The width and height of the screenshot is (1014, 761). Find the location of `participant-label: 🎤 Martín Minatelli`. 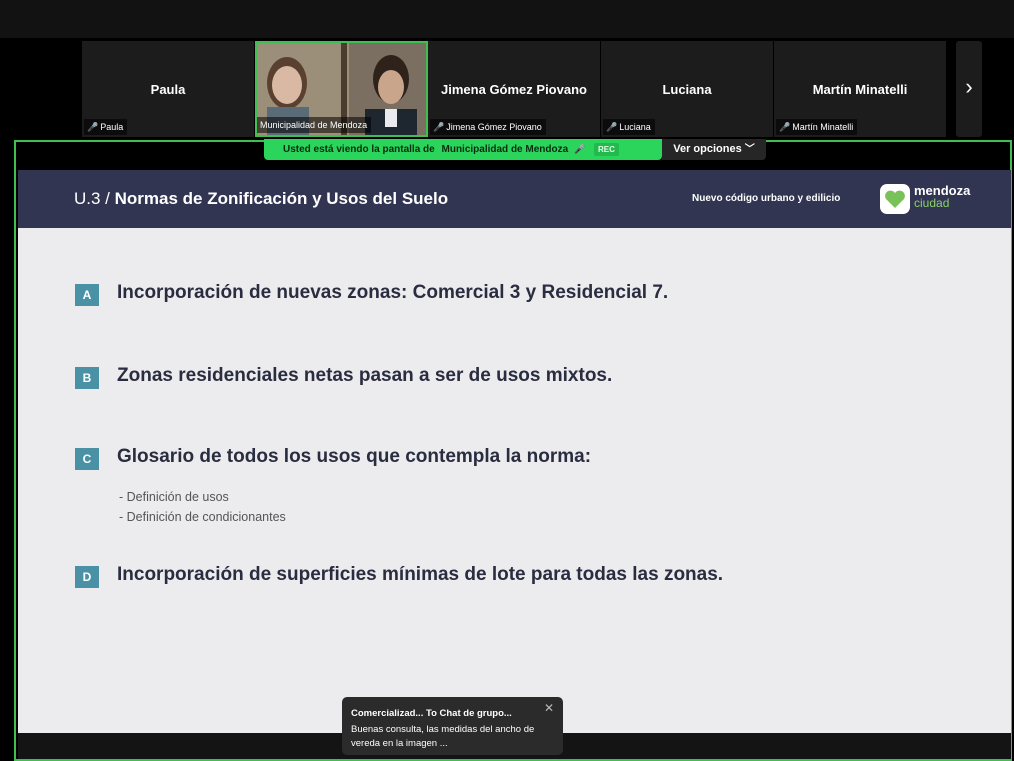

participant-label: 🎤 Martín Minatelli is located at coordinates (817, 127).